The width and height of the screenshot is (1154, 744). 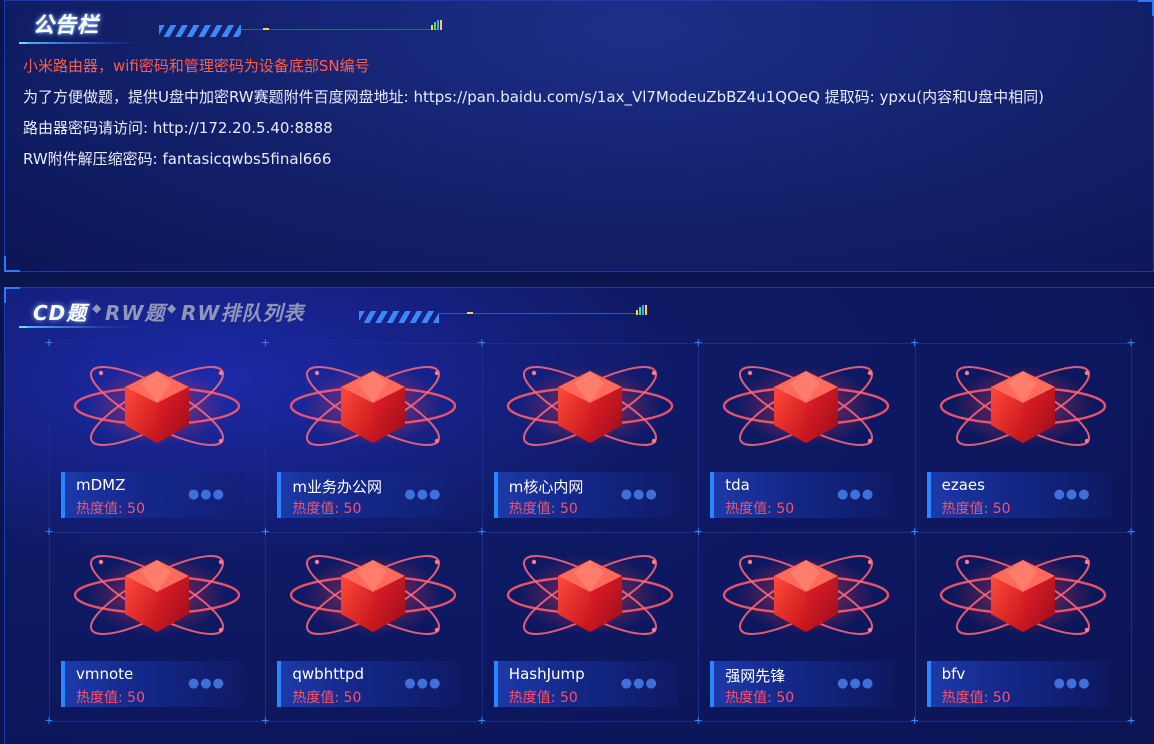 I want to click on notice-line: 路由器密码请访问: http://172.20.5.40:8888, so click(x=178, y=128).